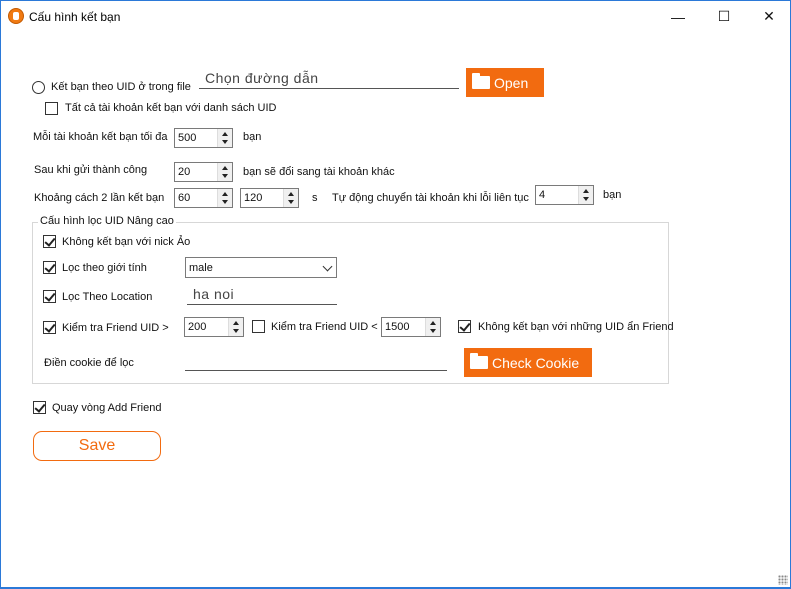 This screenshot has height=589, width=791. Describe the element at coordinates (99, 198) in the screenshot. I see `interval-label: Khoảng cách 2 lần kết bạn` at that location.